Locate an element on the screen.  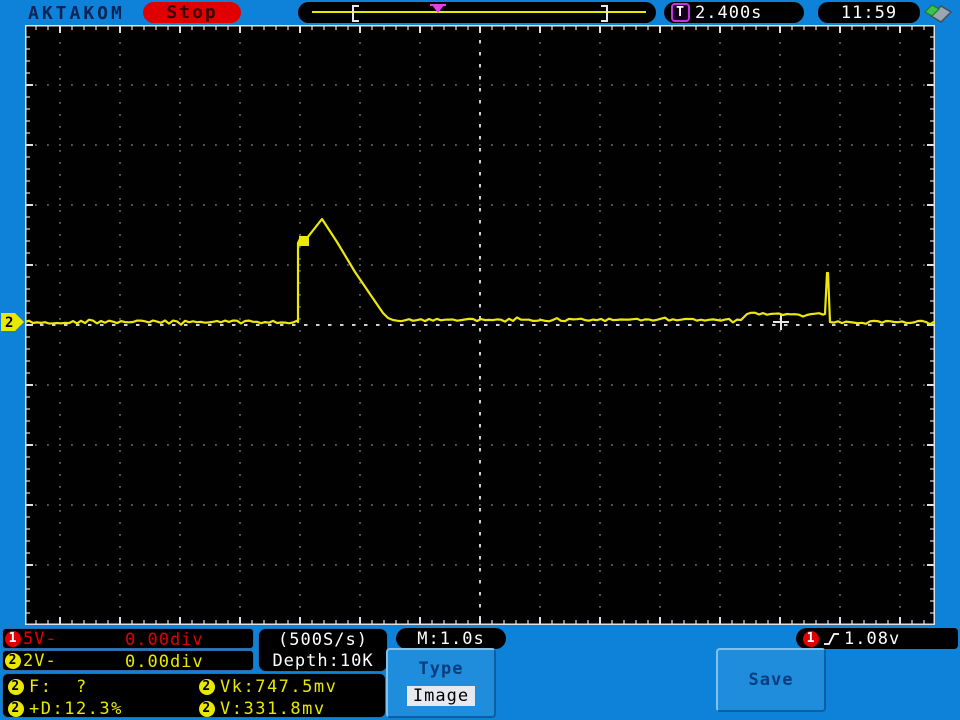
measurement-text: V:331.8mv is located at coordinates (273, 709).